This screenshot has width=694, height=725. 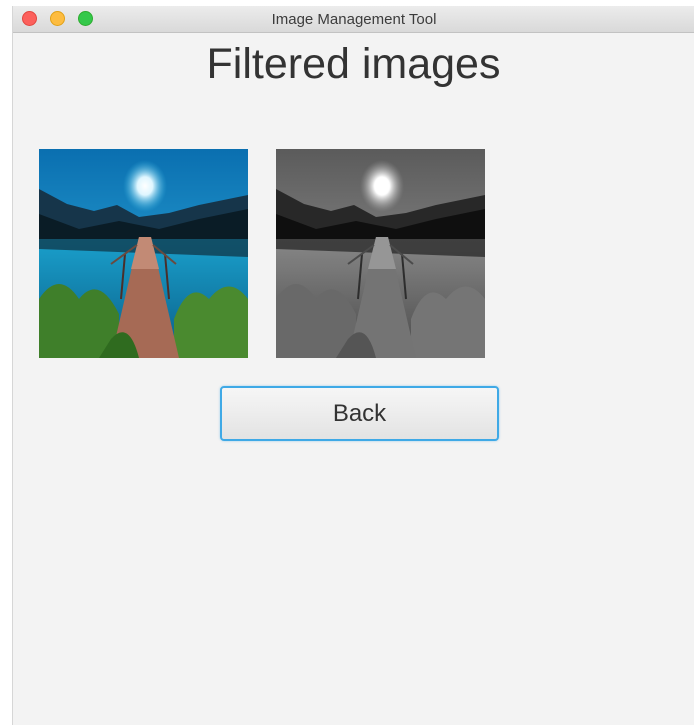 I want to click on title-bar: Image Management Tool, so click(x=353, y=19).